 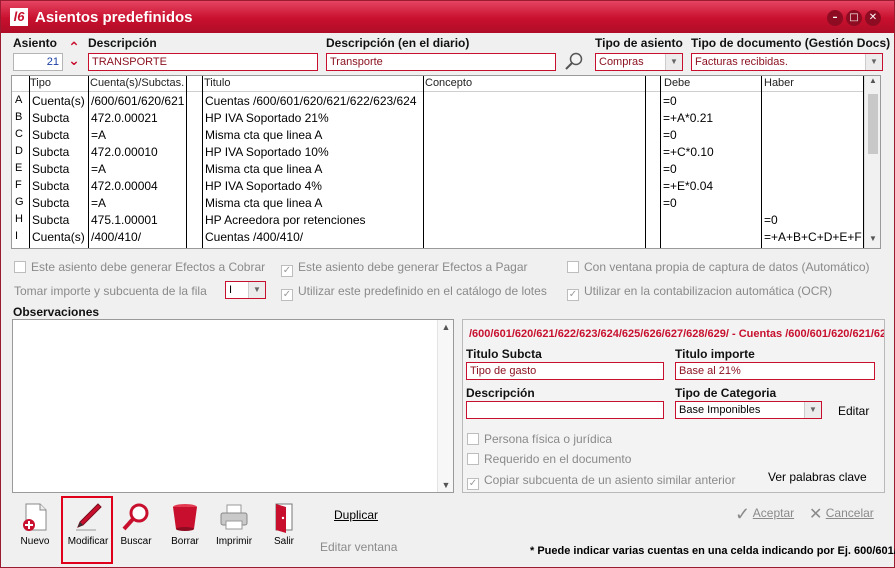 What do you see at coordinates (314, 186) in the screenshot?
I see `cell-titulo: HP IVA Soportado 4%` at bounding box center [314, 186].